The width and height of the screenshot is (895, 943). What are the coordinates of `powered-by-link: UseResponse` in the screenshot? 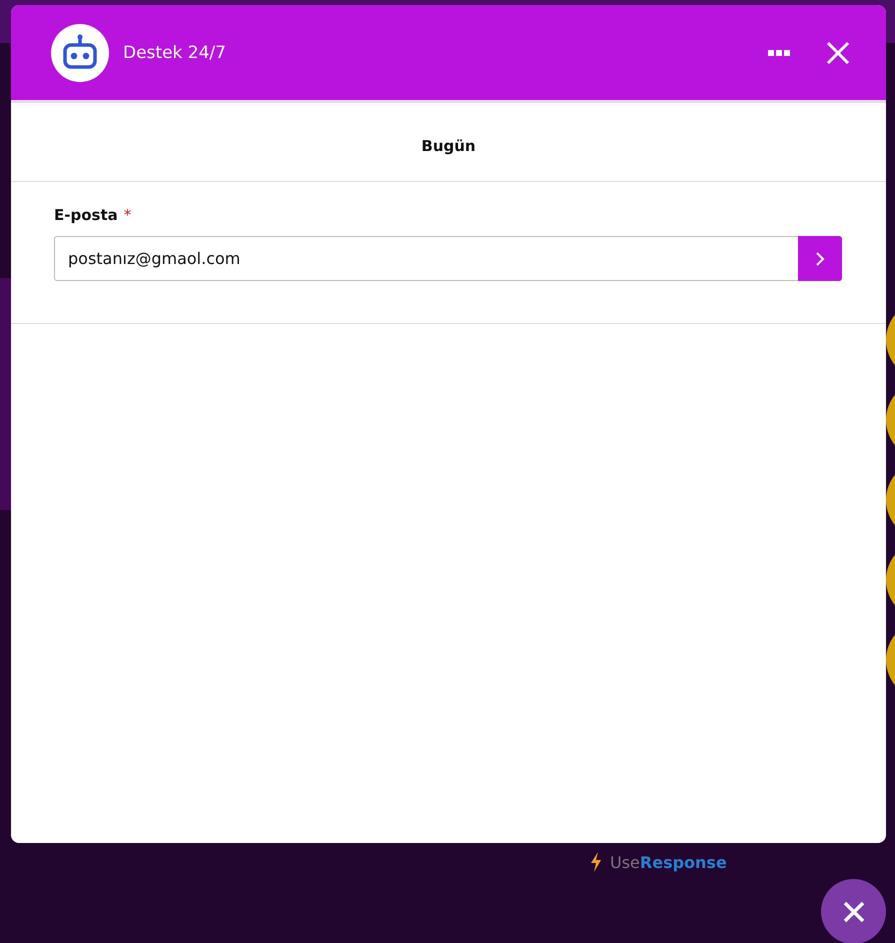 It's located at (668, 862).